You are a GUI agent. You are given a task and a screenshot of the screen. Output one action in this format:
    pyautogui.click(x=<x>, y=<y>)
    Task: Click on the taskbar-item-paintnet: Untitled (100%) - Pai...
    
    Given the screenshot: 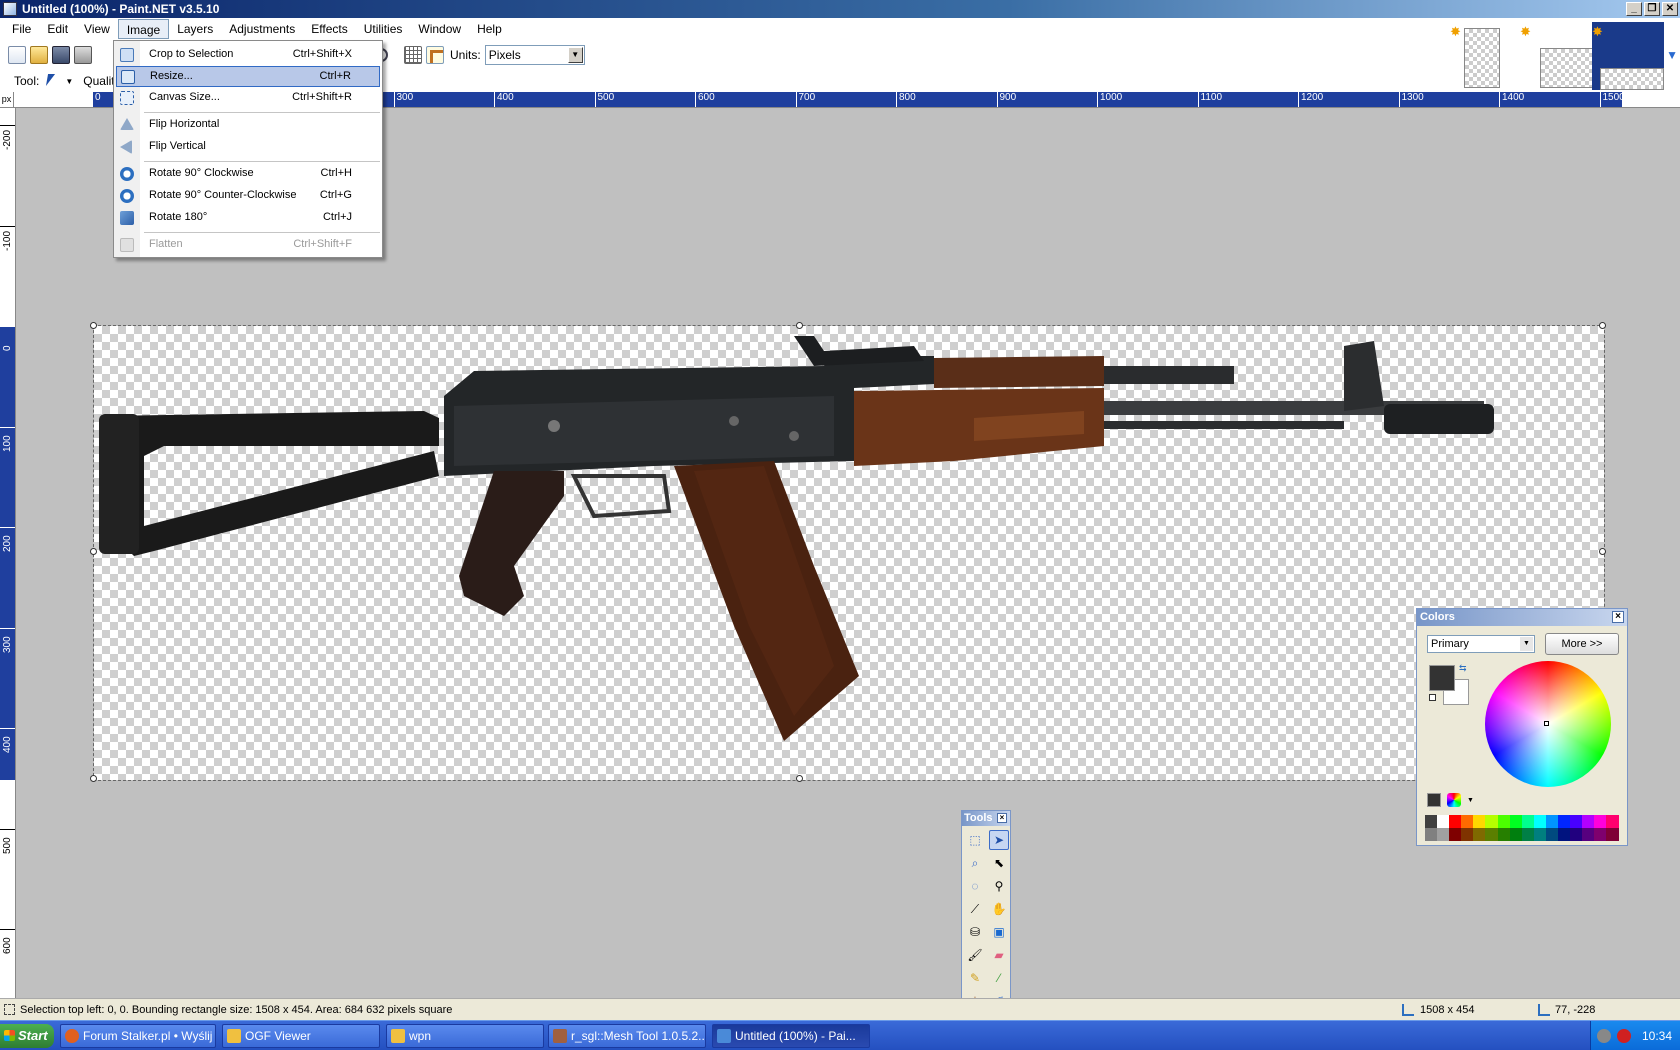 What is the action you would take?
    pyautogui.click(x=791, y=1036)
    